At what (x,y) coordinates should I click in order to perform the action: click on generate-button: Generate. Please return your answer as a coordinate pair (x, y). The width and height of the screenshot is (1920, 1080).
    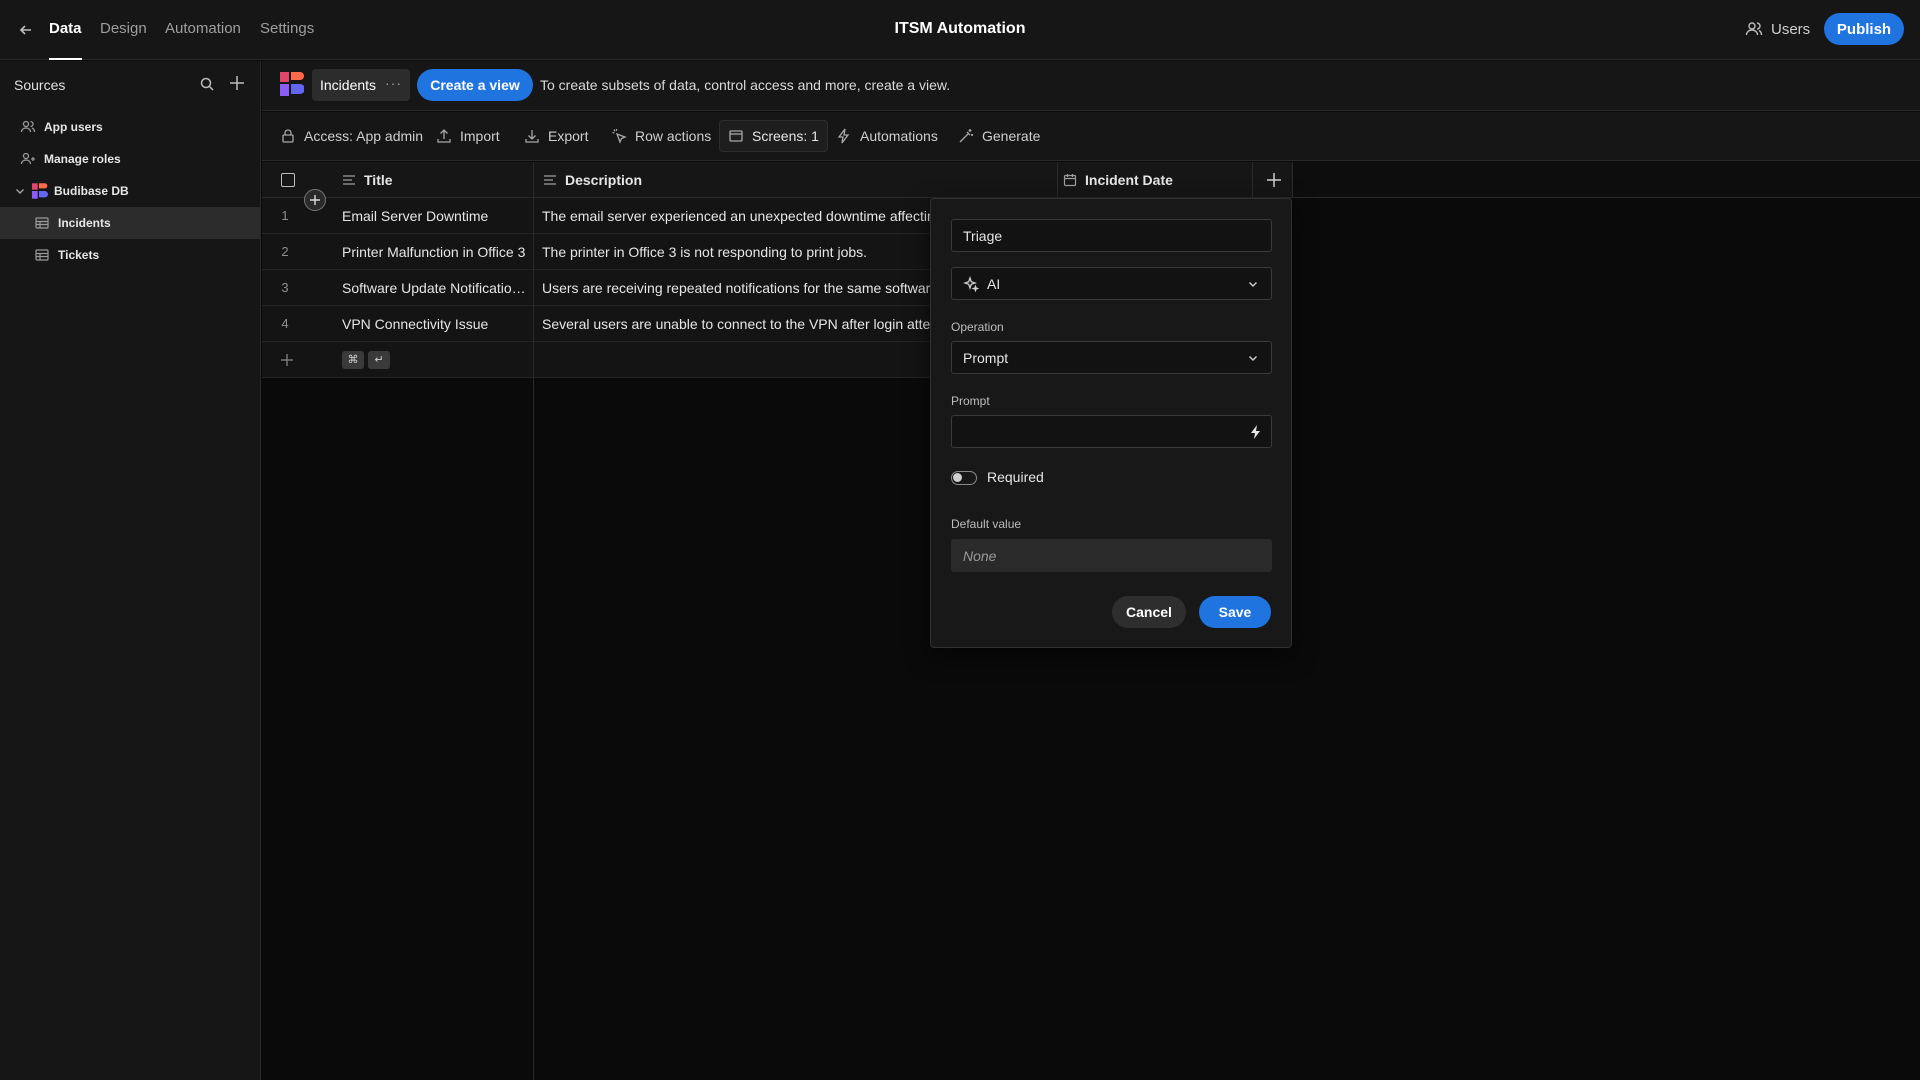
    Looking at the image, I should click on (999, 136).